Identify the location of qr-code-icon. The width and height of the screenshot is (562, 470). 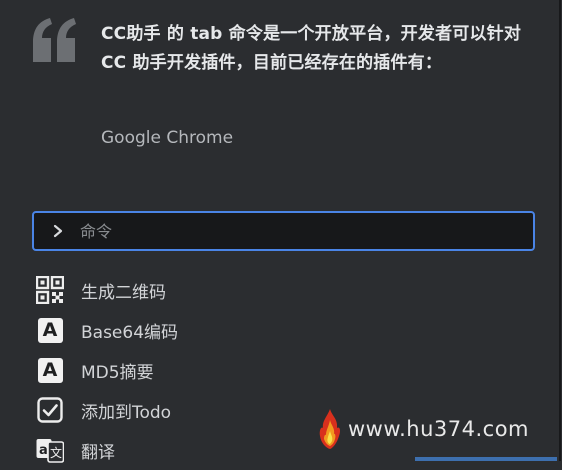
(50, 290).